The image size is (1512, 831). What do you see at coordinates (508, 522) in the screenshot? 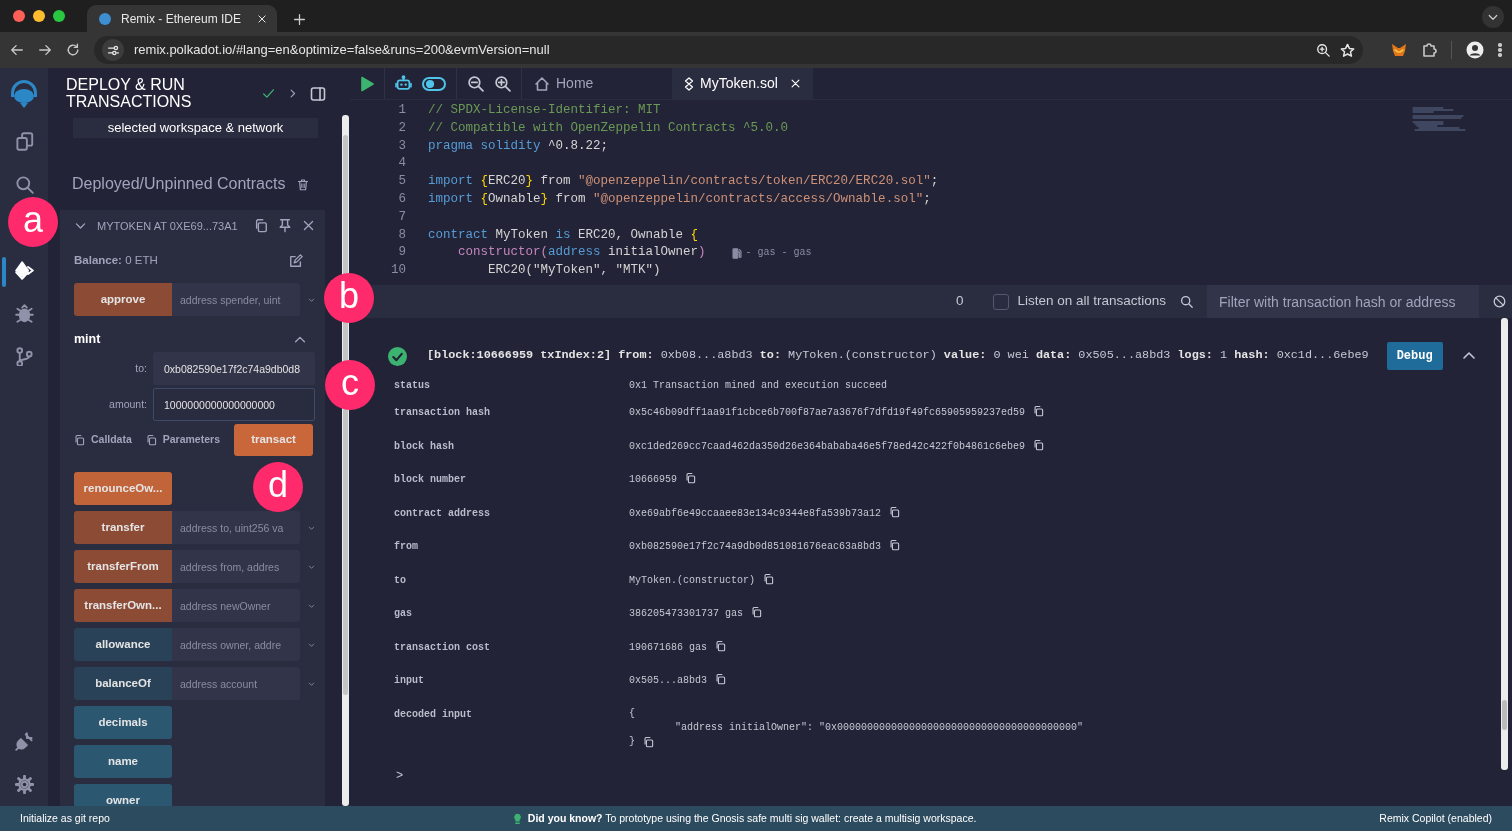
I see `detail-key: contract address` at bounding box center [508, 522].